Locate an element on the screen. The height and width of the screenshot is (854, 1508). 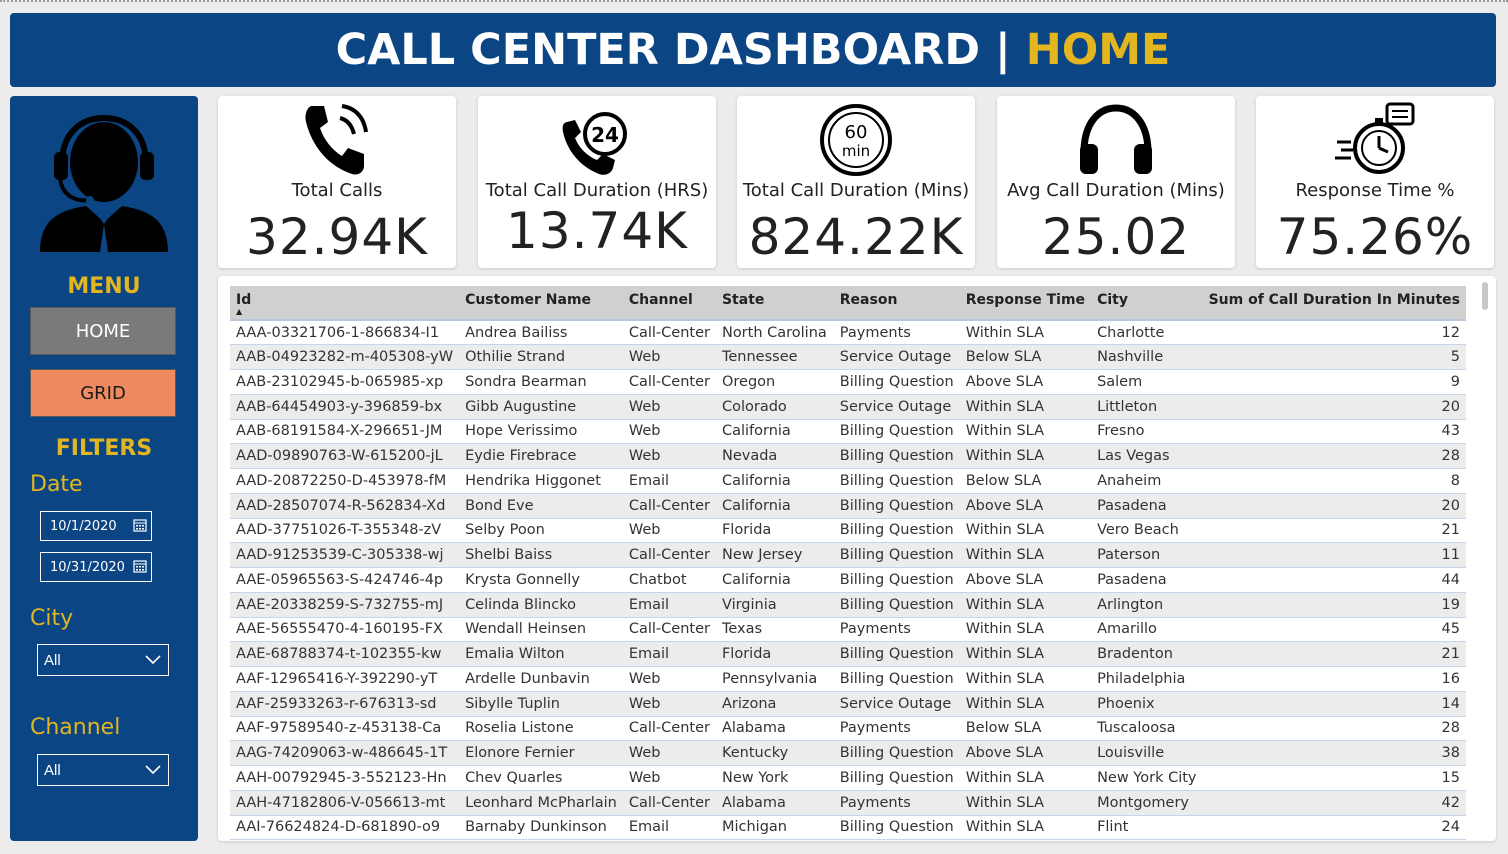
cell-customer-name: Krysta Gonnelly is located at coordinates (541, 580).